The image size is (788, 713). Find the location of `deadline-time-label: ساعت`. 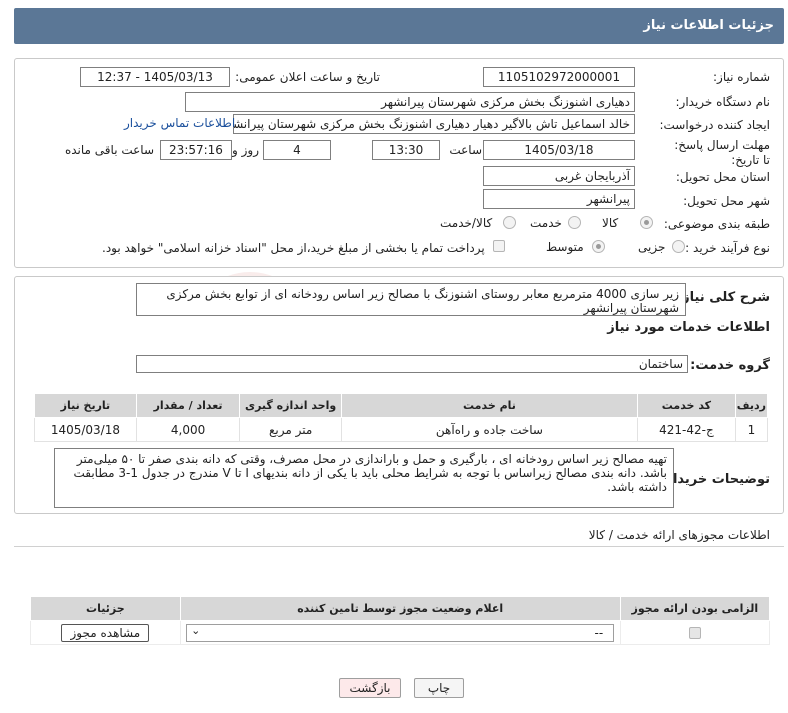

deadline-time-label: ساعت is located at coordinates (465, 150).